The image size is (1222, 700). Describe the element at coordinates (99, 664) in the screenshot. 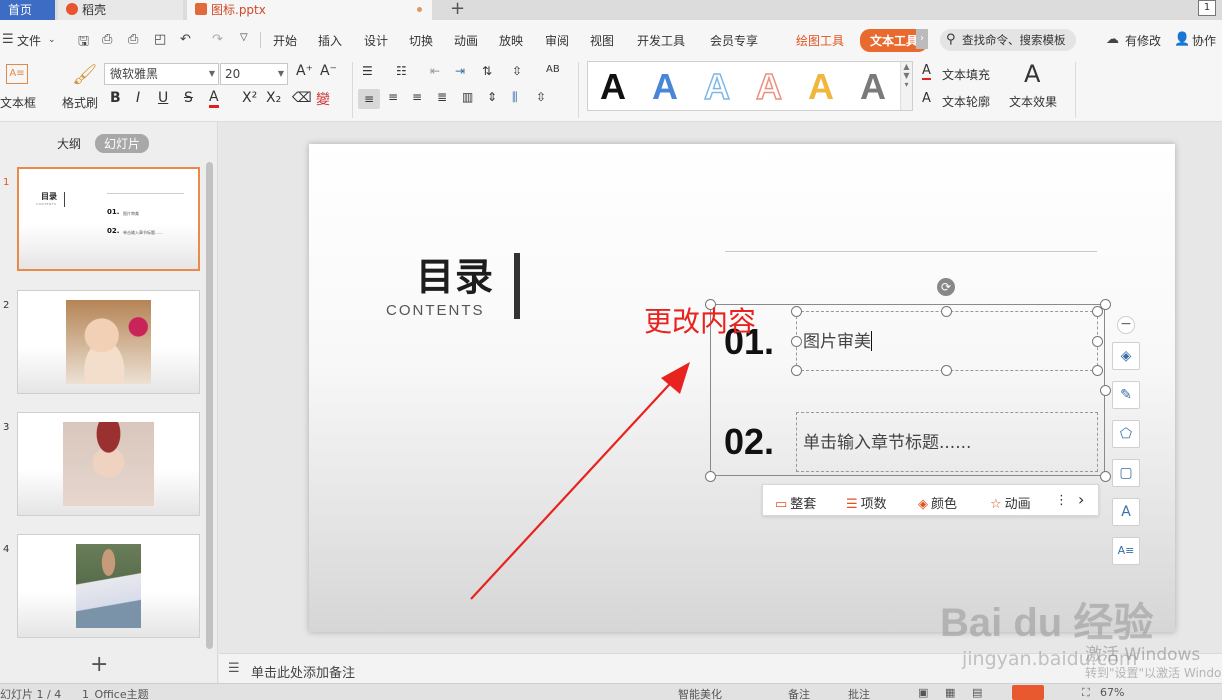

I see `add-slide-plus-icon: +` at that location.